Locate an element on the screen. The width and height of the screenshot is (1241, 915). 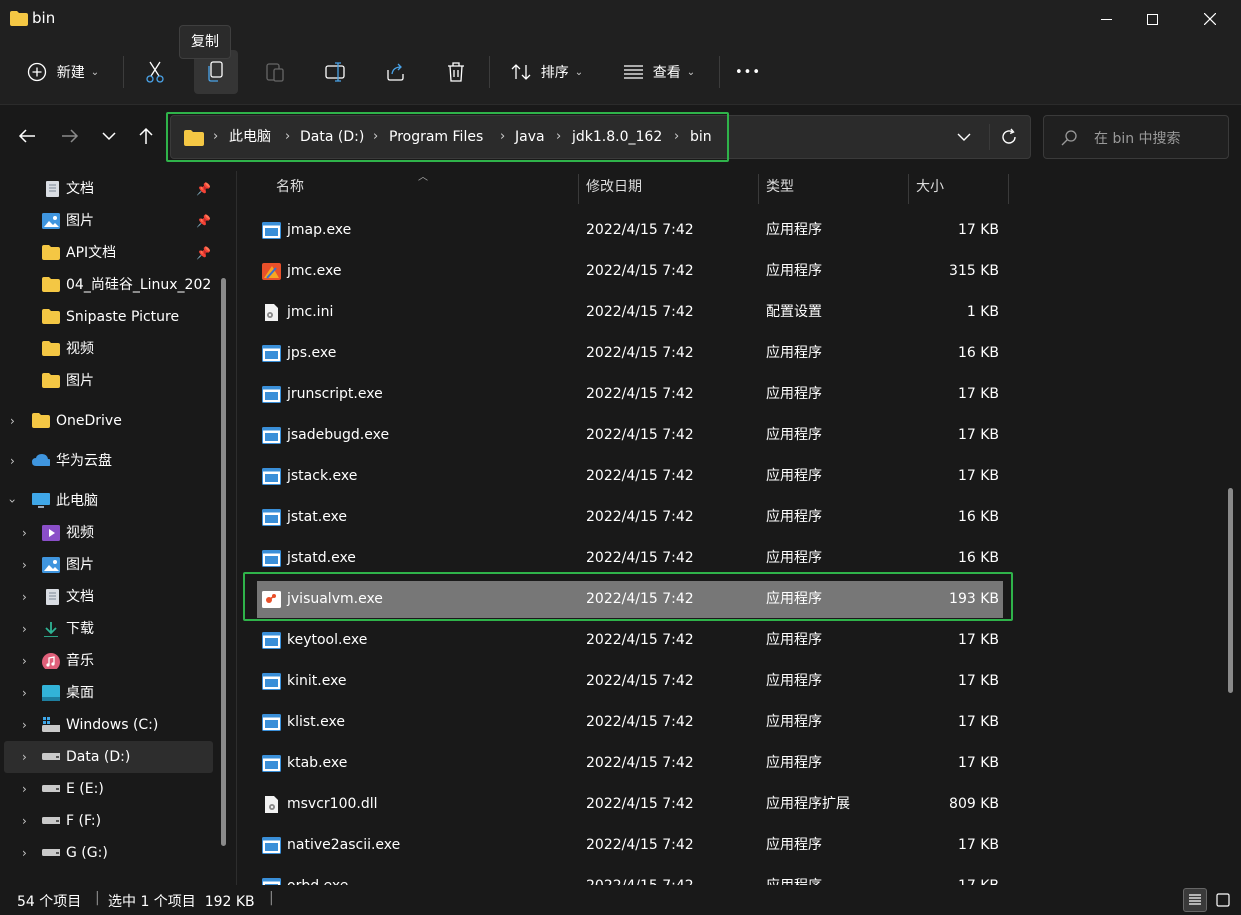
sidebar-item-drive-c: › Windows (C:) is located at coordinates (109, 725).